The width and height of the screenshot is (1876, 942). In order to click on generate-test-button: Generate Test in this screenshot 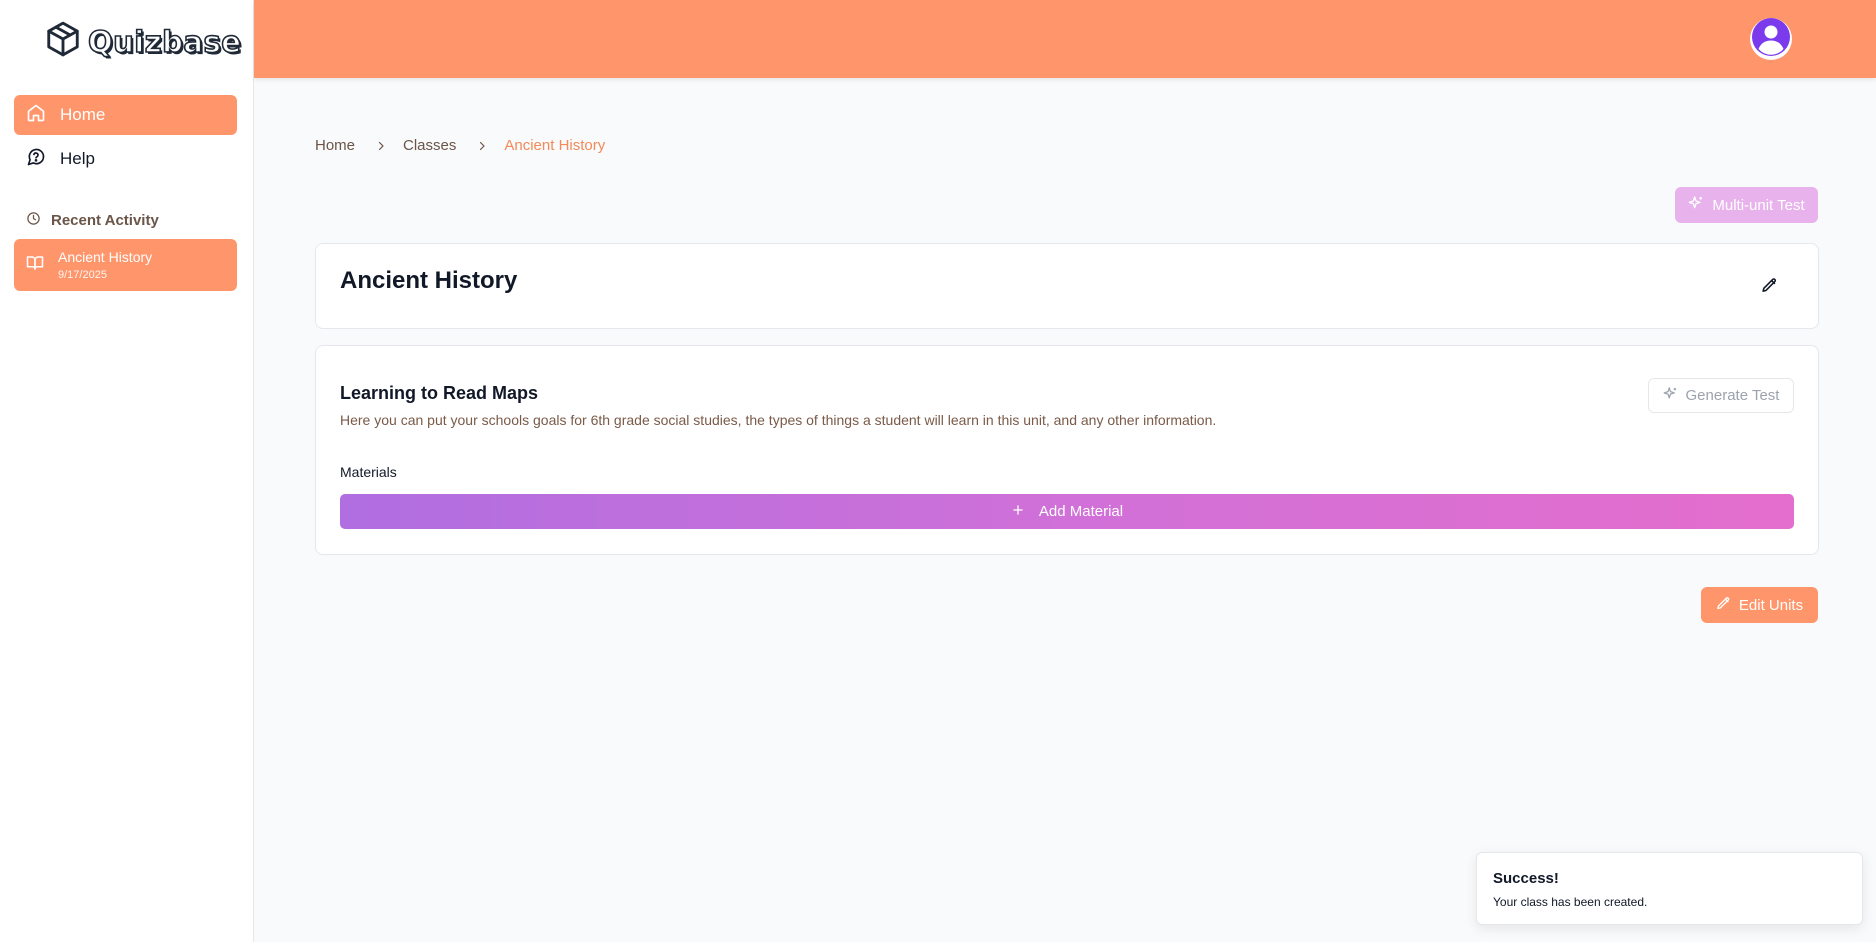, I will do `click(1721, 395)`.